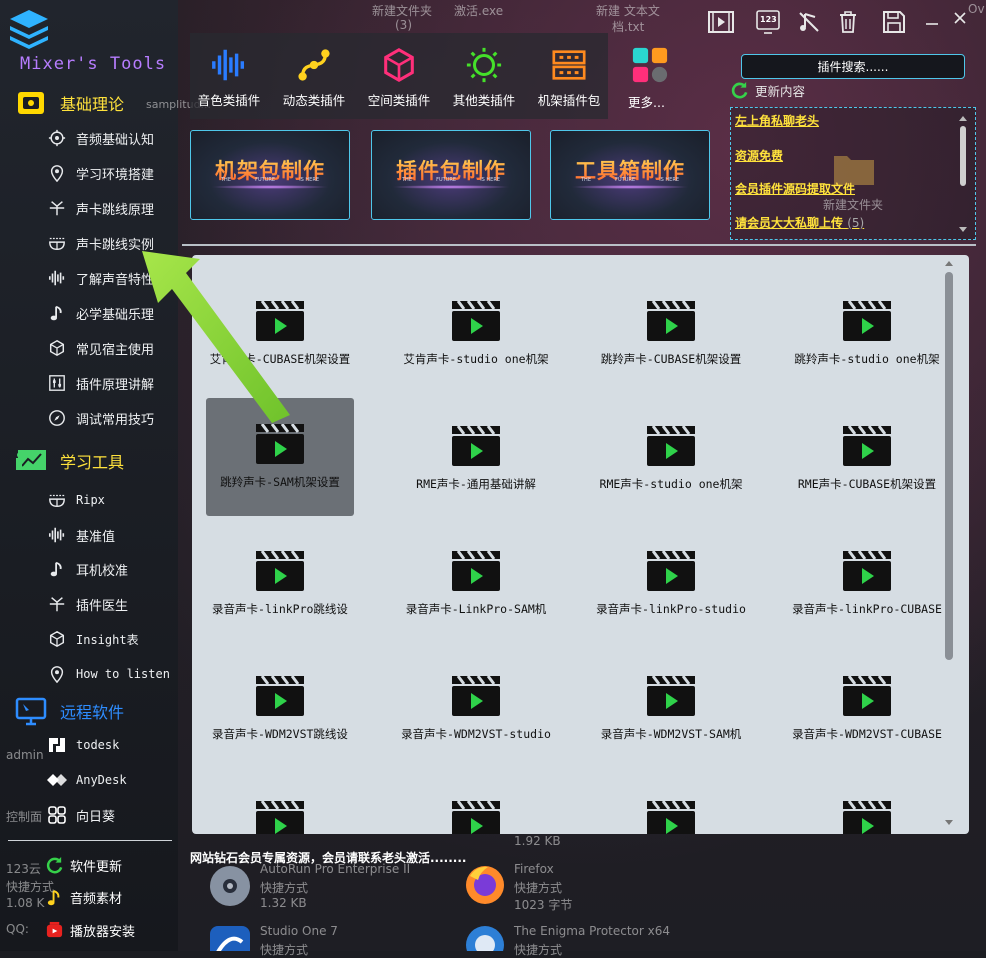 This screenshot has width=986, height=958. I want to click on sidebar-item-2-6: How to listen, so click(108, 674).